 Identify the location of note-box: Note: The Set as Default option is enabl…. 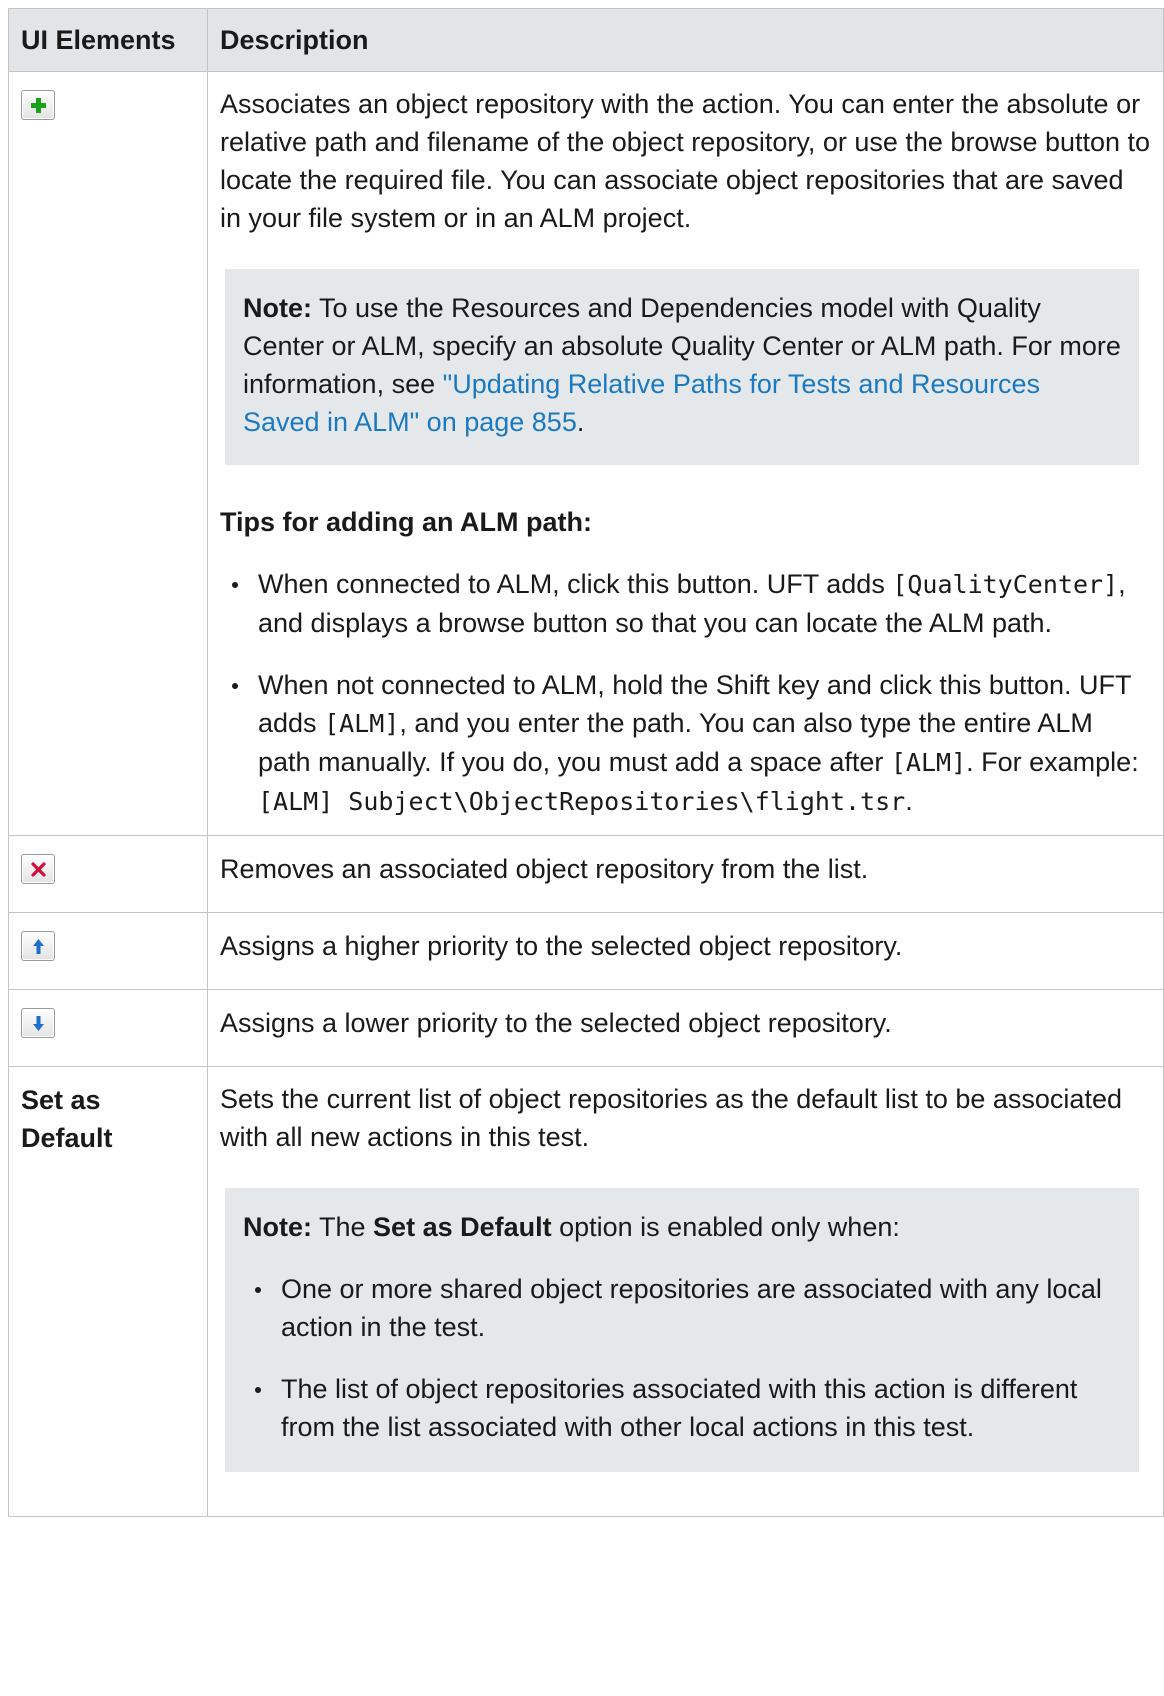
(682, 1330).